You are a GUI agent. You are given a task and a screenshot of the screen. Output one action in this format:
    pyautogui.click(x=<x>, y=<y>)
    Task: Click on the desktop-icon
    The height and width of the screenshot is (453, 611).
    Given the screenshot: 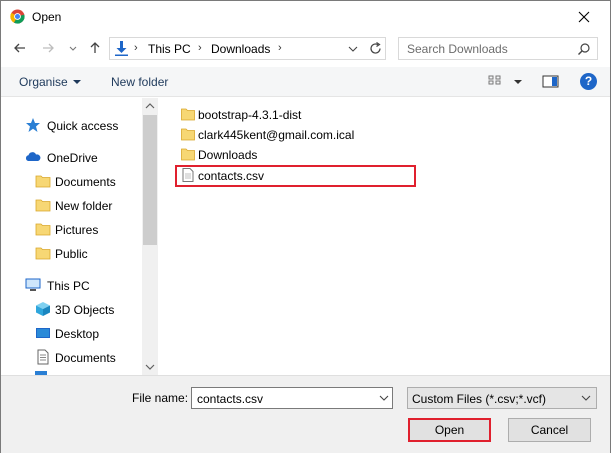 What is the action you would take?
    pyautogui.click(x=43, y=333)
    